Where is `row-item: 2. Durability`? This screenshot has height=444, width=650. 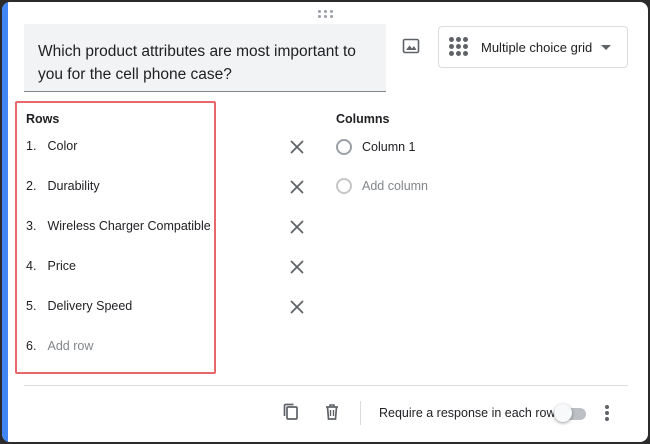
row-item: 2. Durability is located at coordinates (63, 189).